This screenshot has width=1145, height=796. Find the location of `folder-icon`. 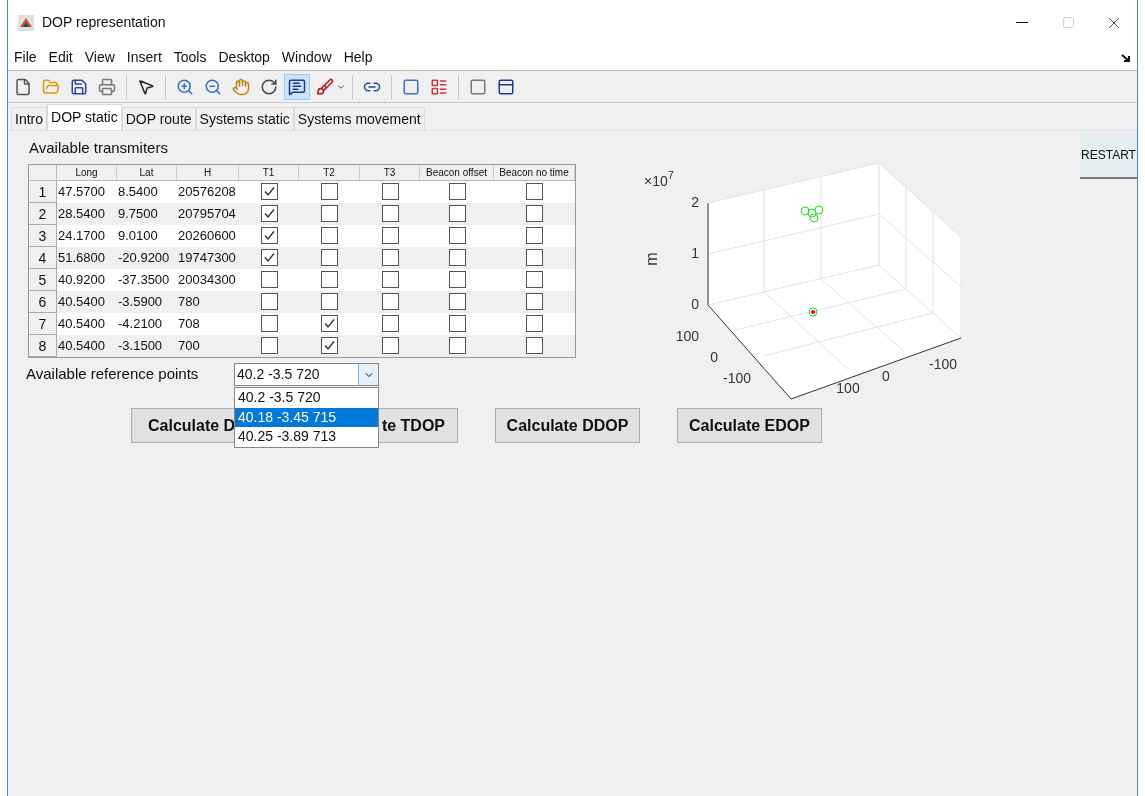

folder-icon is located at coordinates (51, 86).